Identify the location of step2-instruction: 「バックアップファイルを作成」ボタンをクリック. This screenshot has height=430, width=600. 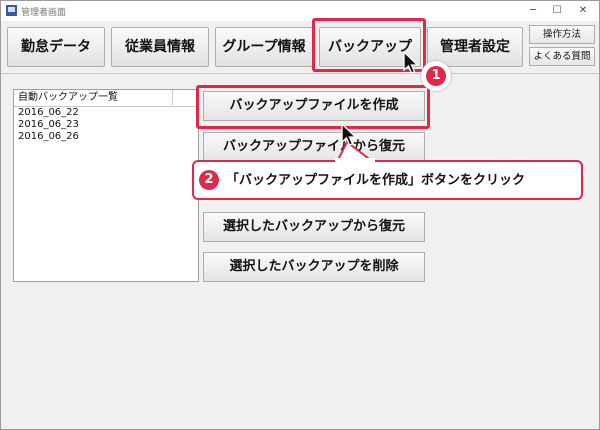
(376, 180).